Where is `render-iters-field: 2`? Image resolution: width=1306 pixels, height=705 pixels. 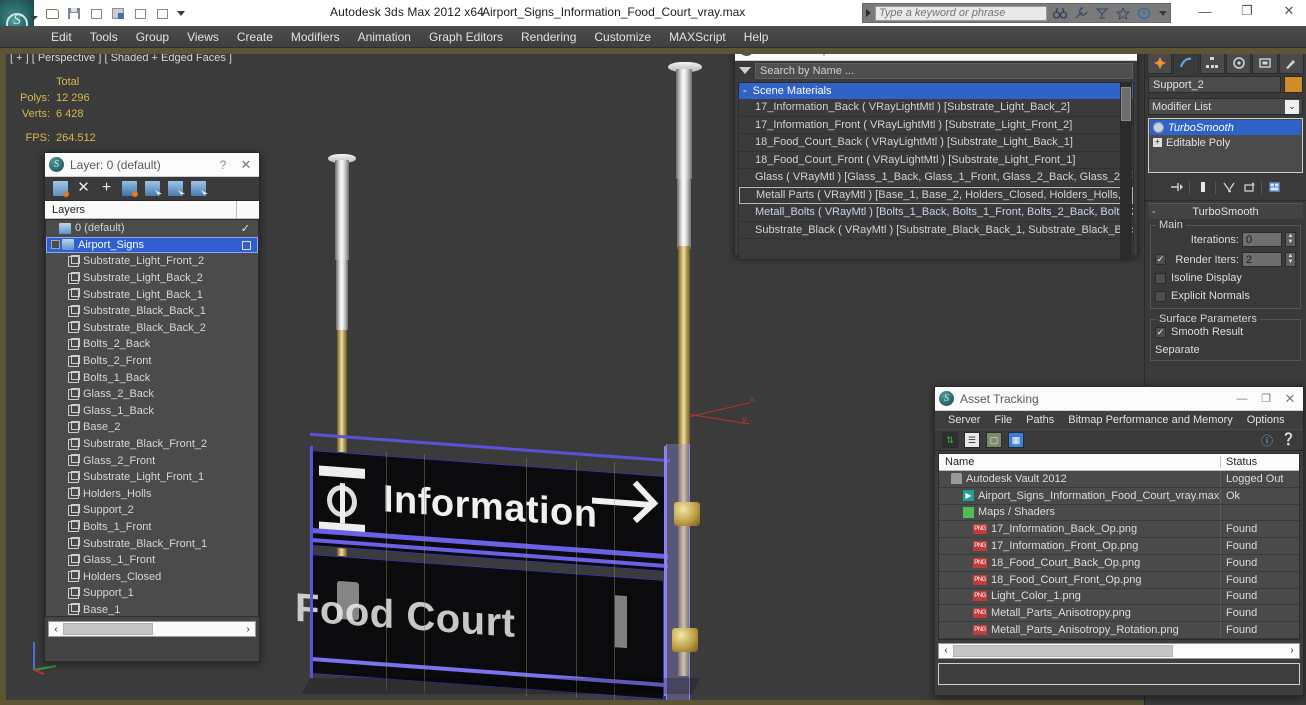
render-iters-field: 2 is located at coordinates (1262, 259).